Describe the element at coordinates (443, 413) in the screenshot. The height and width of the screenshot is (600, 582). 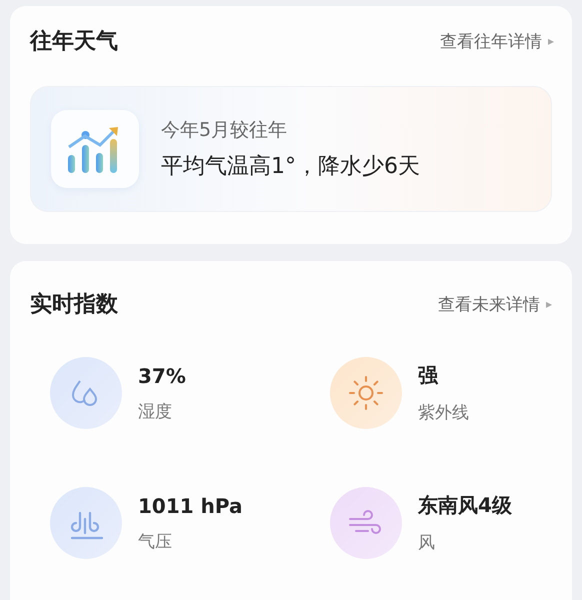
I see `index-label: 紫外线` at that location.